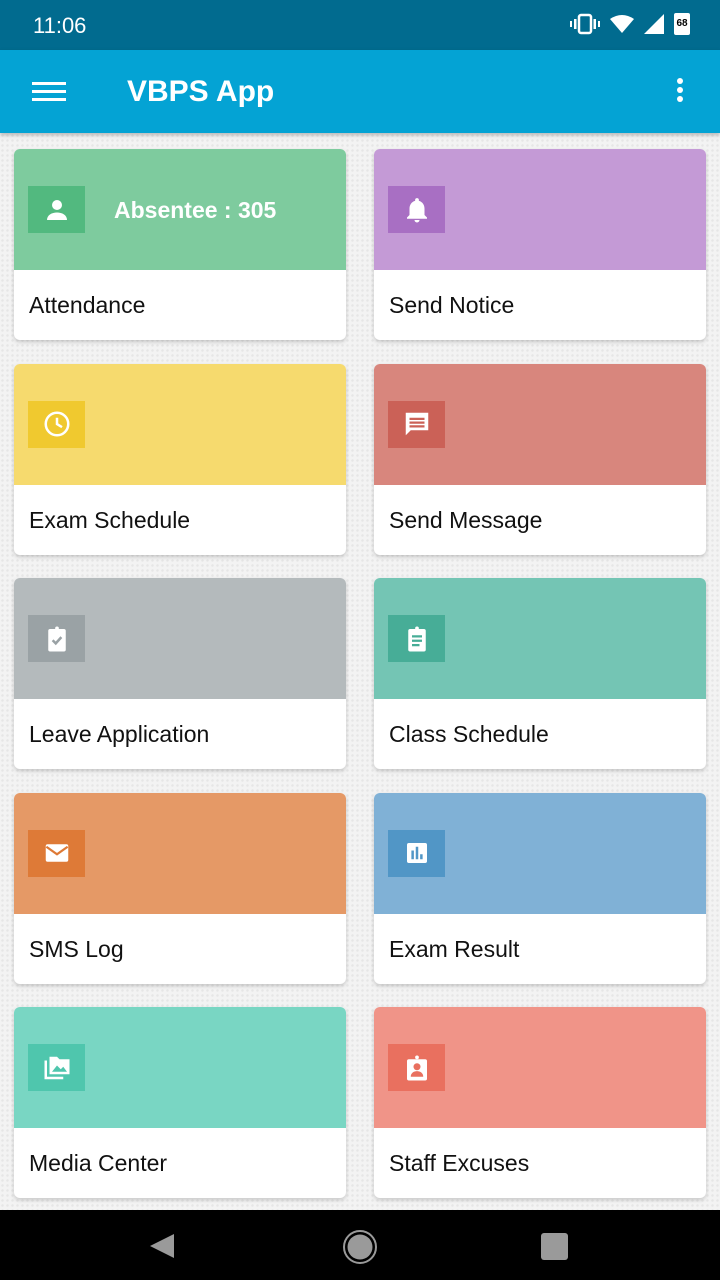  I want to click on tile-sms-log: SMS Log, so click(180, 888).